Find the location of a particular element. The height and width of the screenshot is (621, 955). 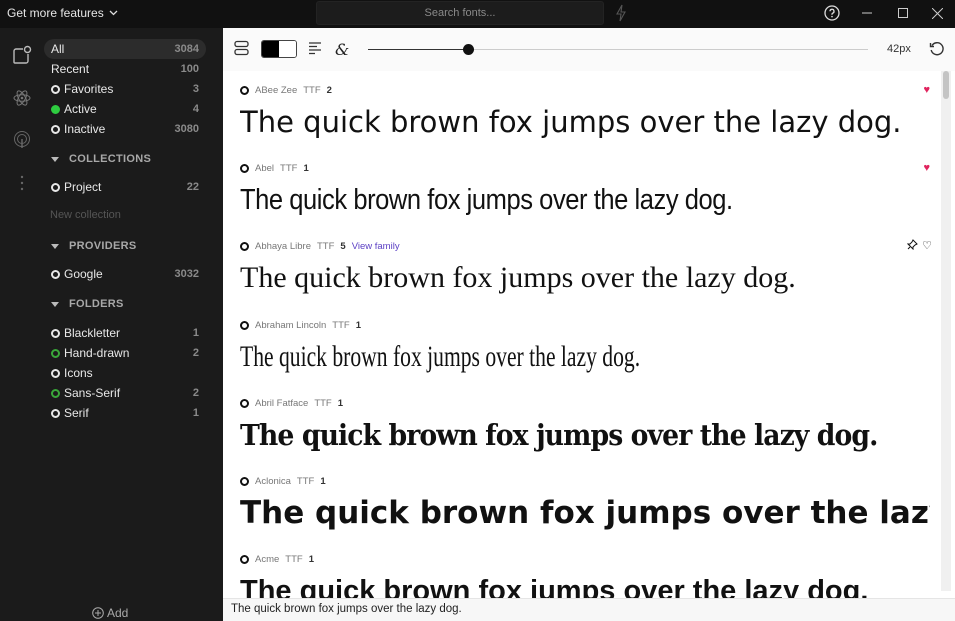

scrollbar is located at coordinates (946, 331).